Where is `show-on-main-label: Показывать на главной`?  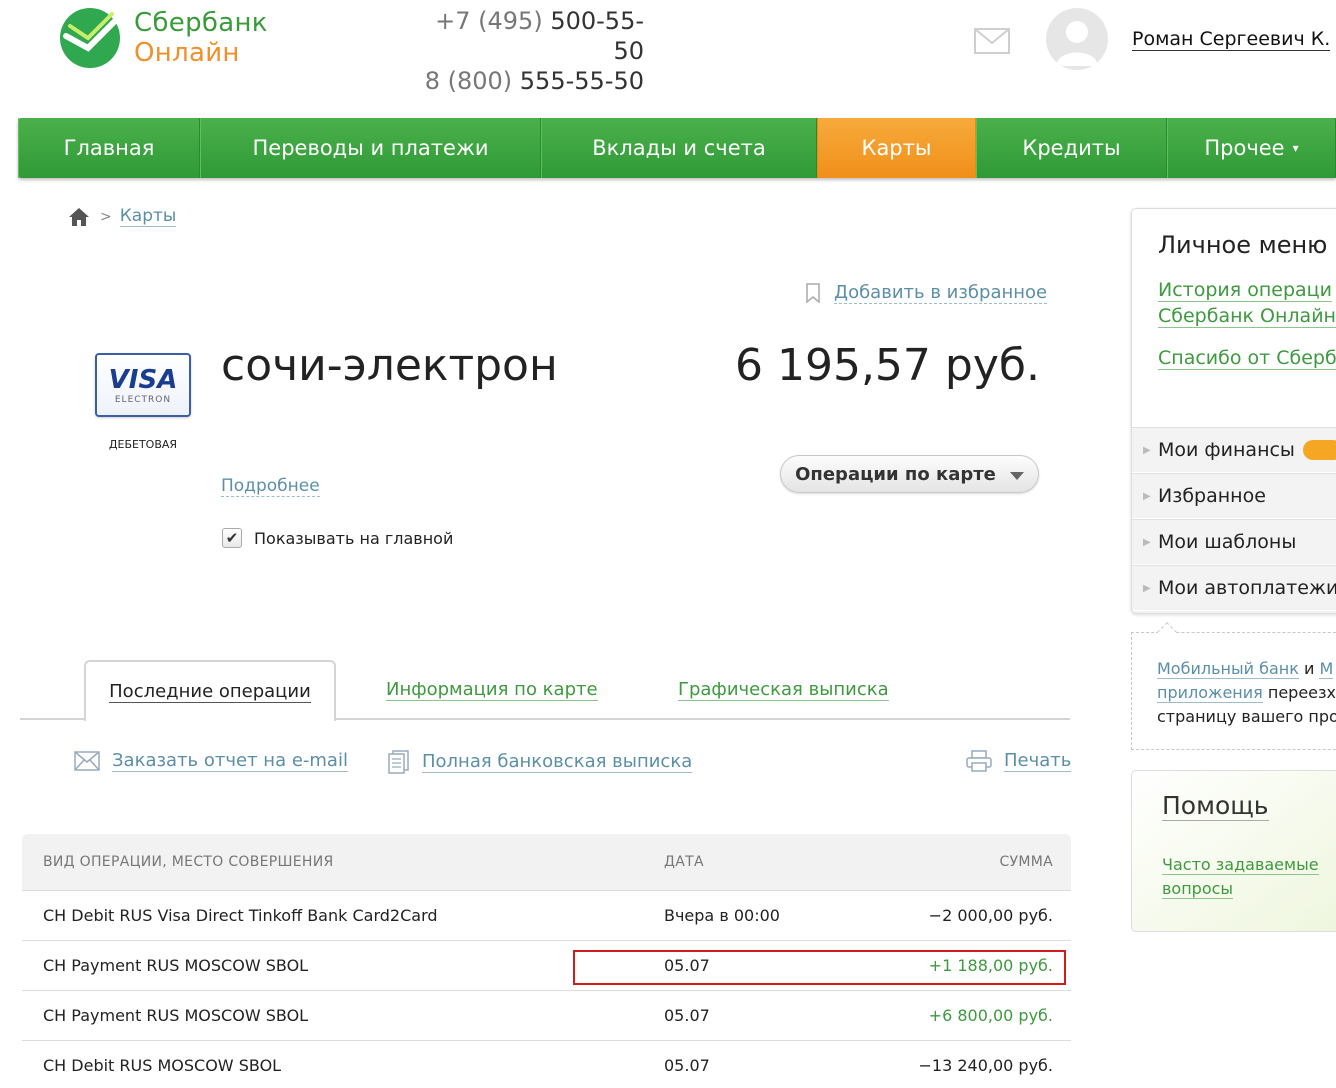
show-on-main-label: Показывать на главной is located at coordinates (354, 538).